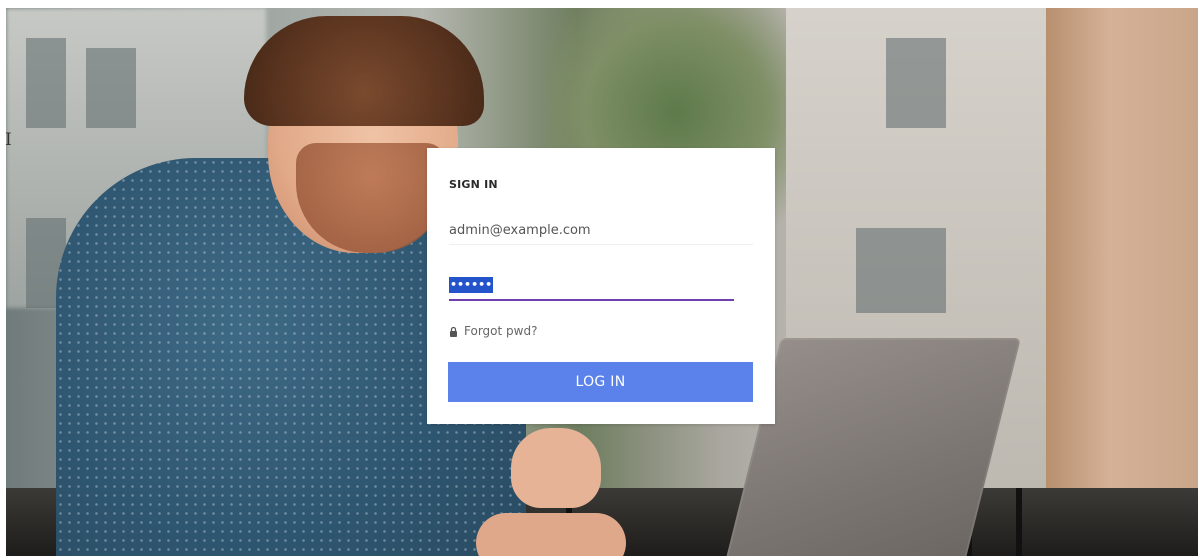 The image size is (1198, 556). Describe the element at coordinates (501, 331) in the screenshot. I see `forgot-password-label: Forgot pwd?` at that location.